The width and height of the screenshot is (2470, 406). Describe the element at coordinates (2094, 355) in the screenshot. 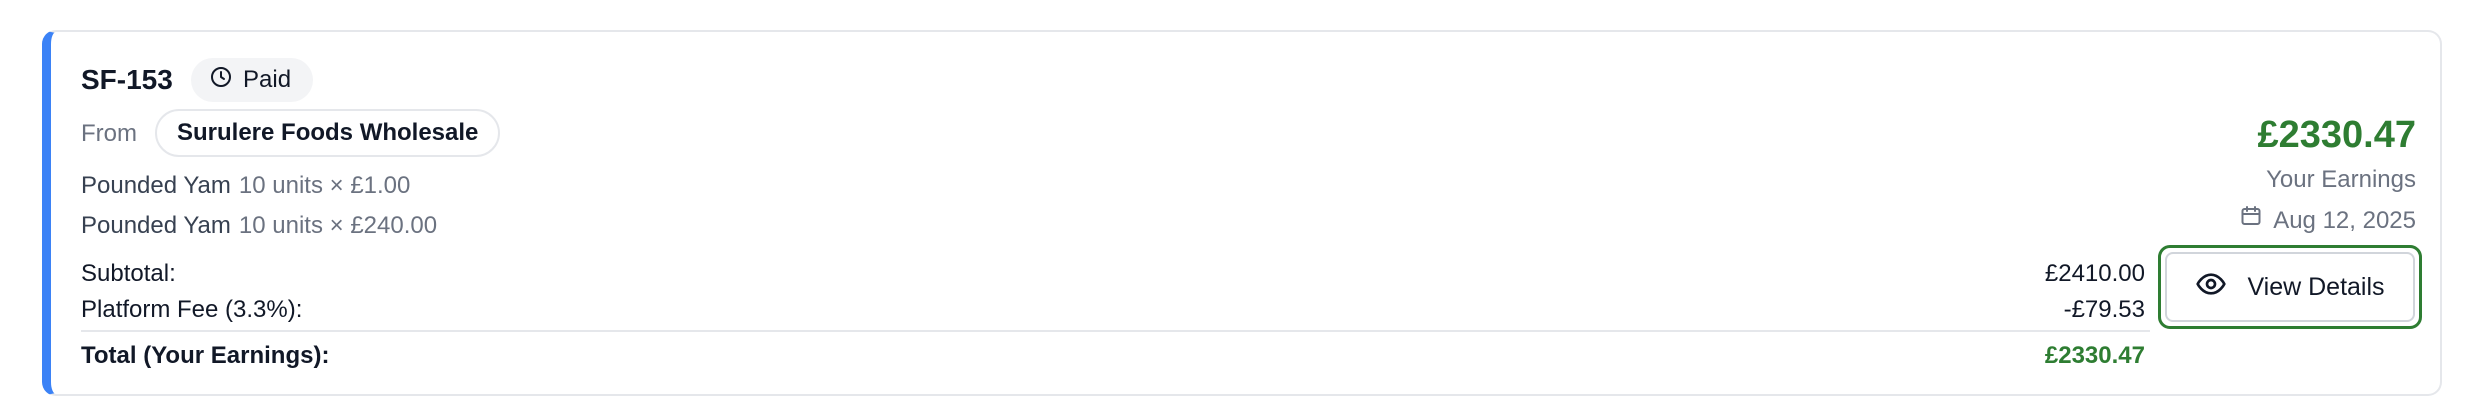

I see `total-value: £2330.47` at that location.